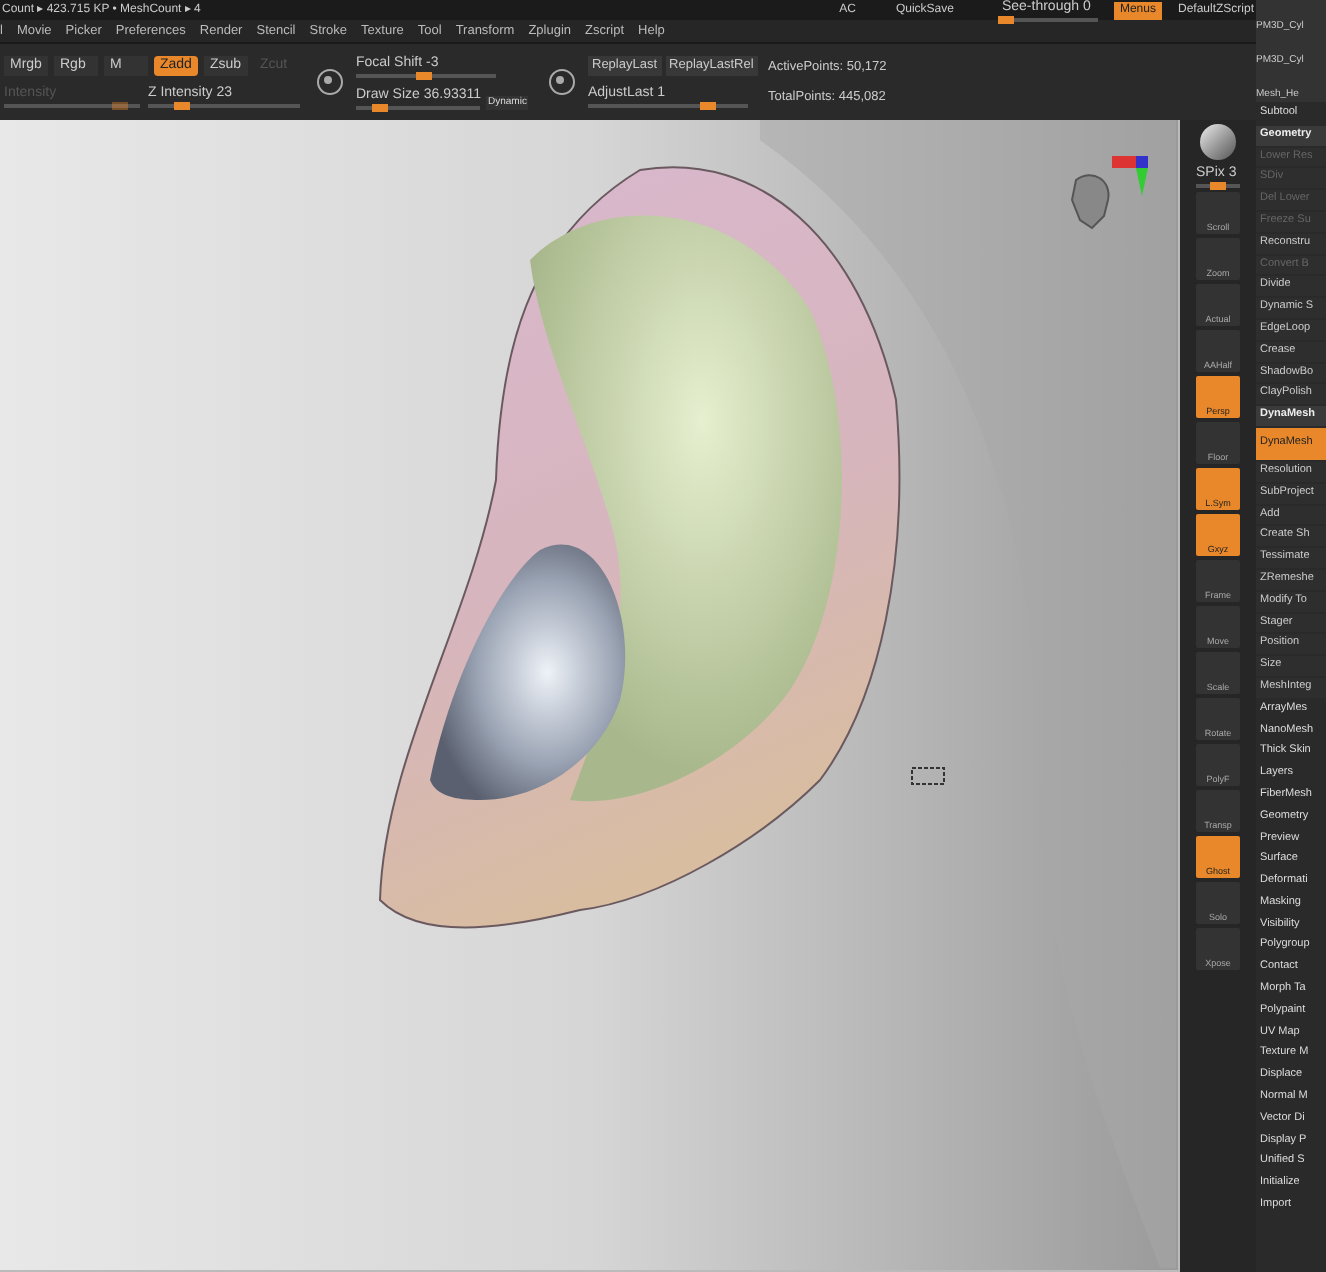 Image resolution: width=1326 pixels, height=1272 pixels. What do you see at coordinates (928, 776) in the screenshot?
I see `cursor-icon` at bounding box center [928, 776].